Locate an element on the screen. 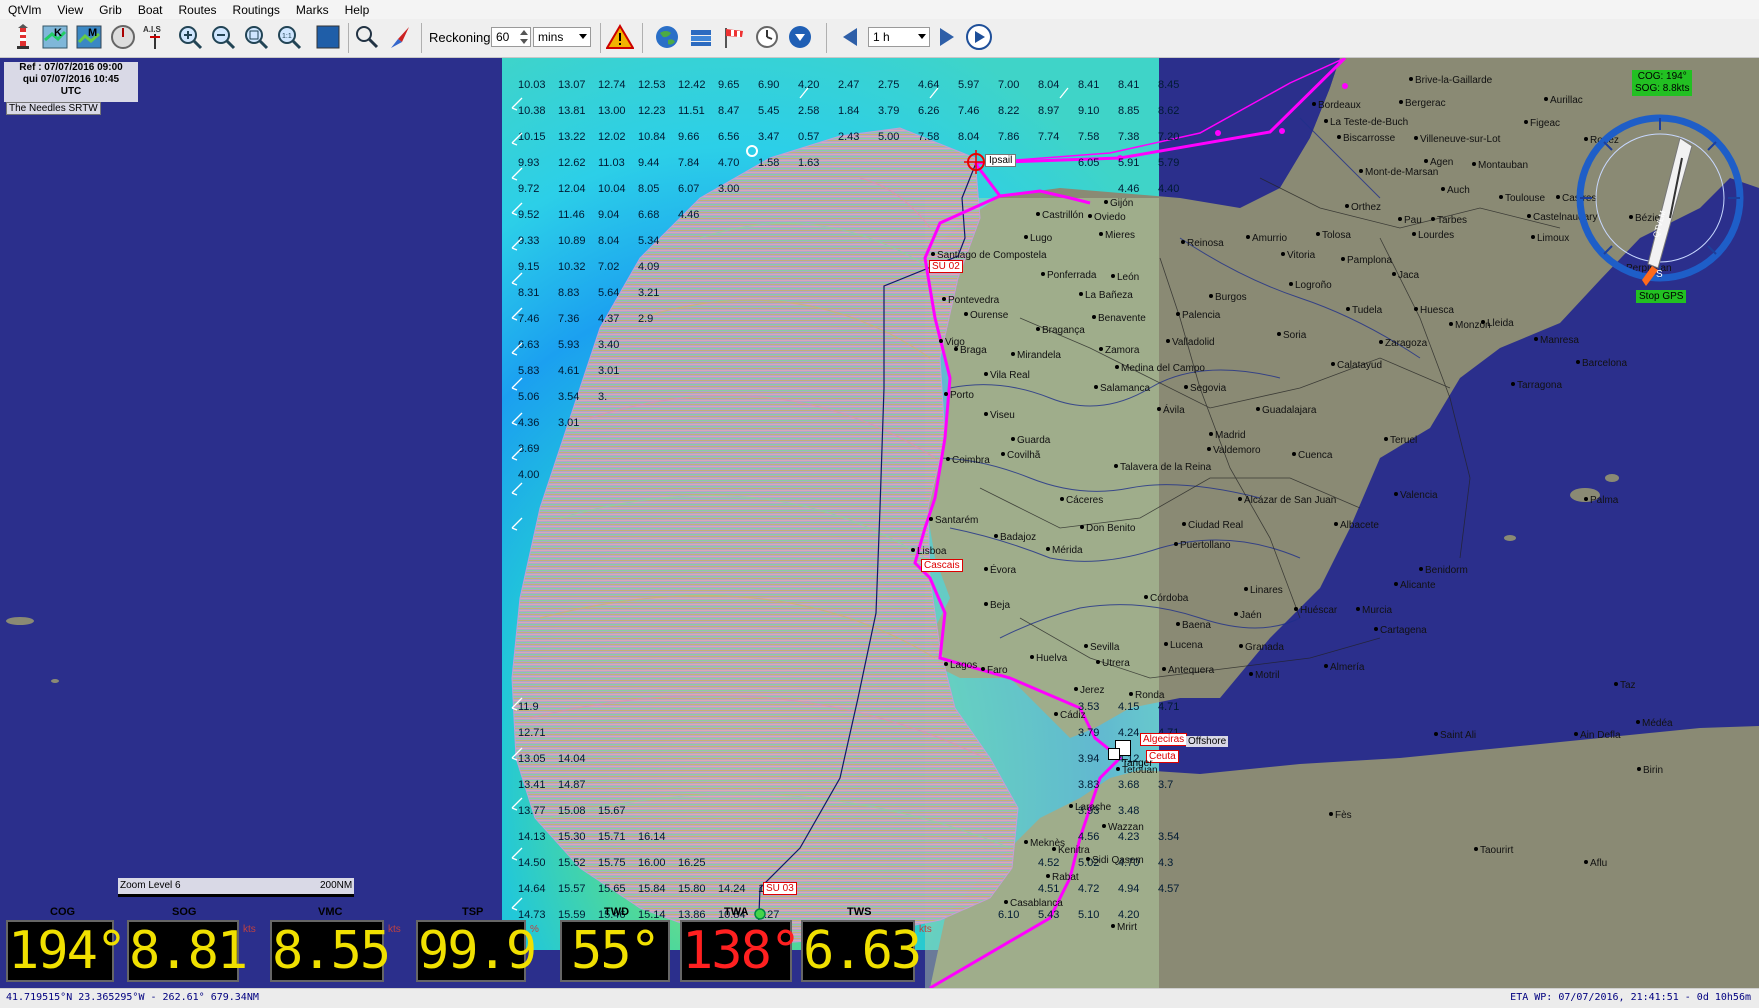 Image resolution: width=1759 pixels, height=1008 pixels. globe-icon is located at coordinates (667, 37).